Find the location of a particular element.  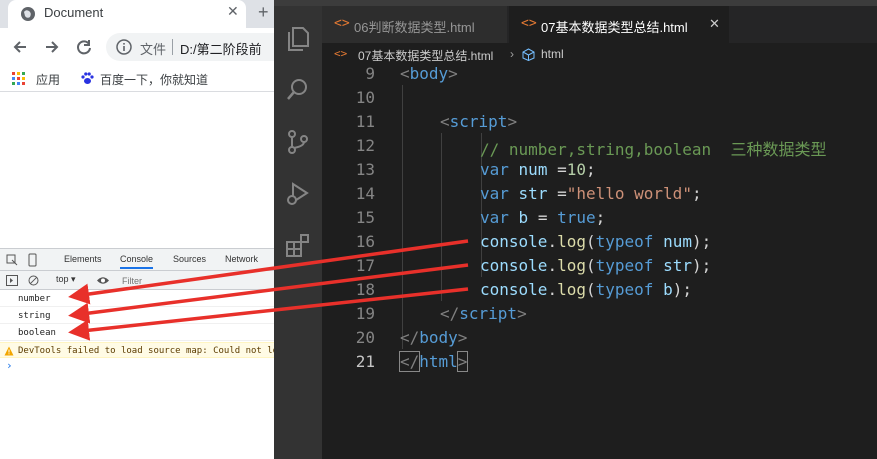

code-line: 16 console.log(typeof num); is located at coordinates (599, 241).